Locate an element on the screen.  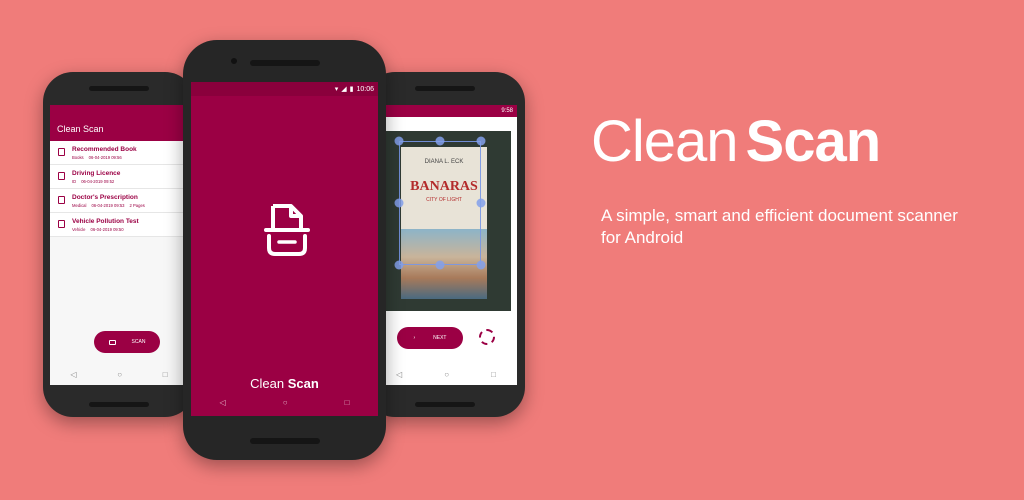
document-title: Recommended Book is located at coordinates (104, 149).